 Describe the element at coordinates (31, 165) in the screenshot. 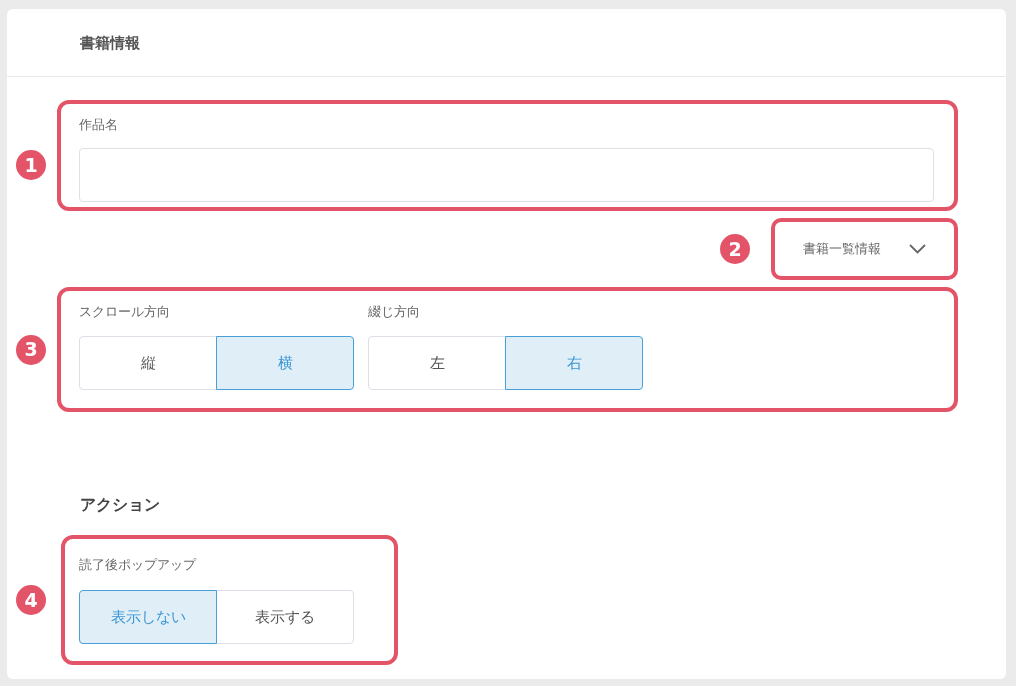

I see `callout-number: 1` at that location.